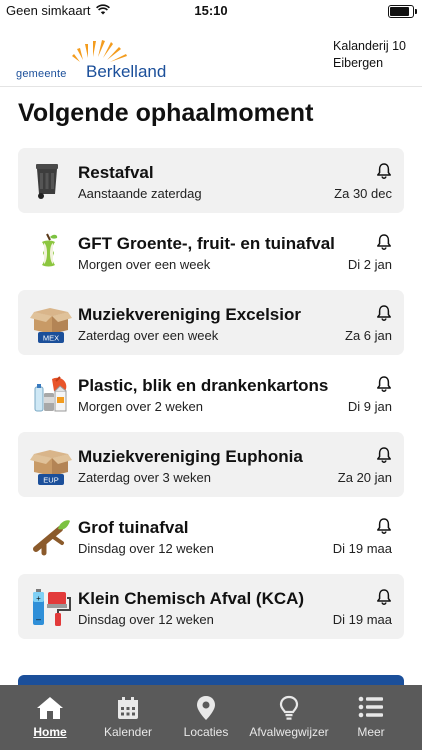 The height and width of the screenshot is (750, 422). I want to click on tab-meer: Meer, so click(371, 717).